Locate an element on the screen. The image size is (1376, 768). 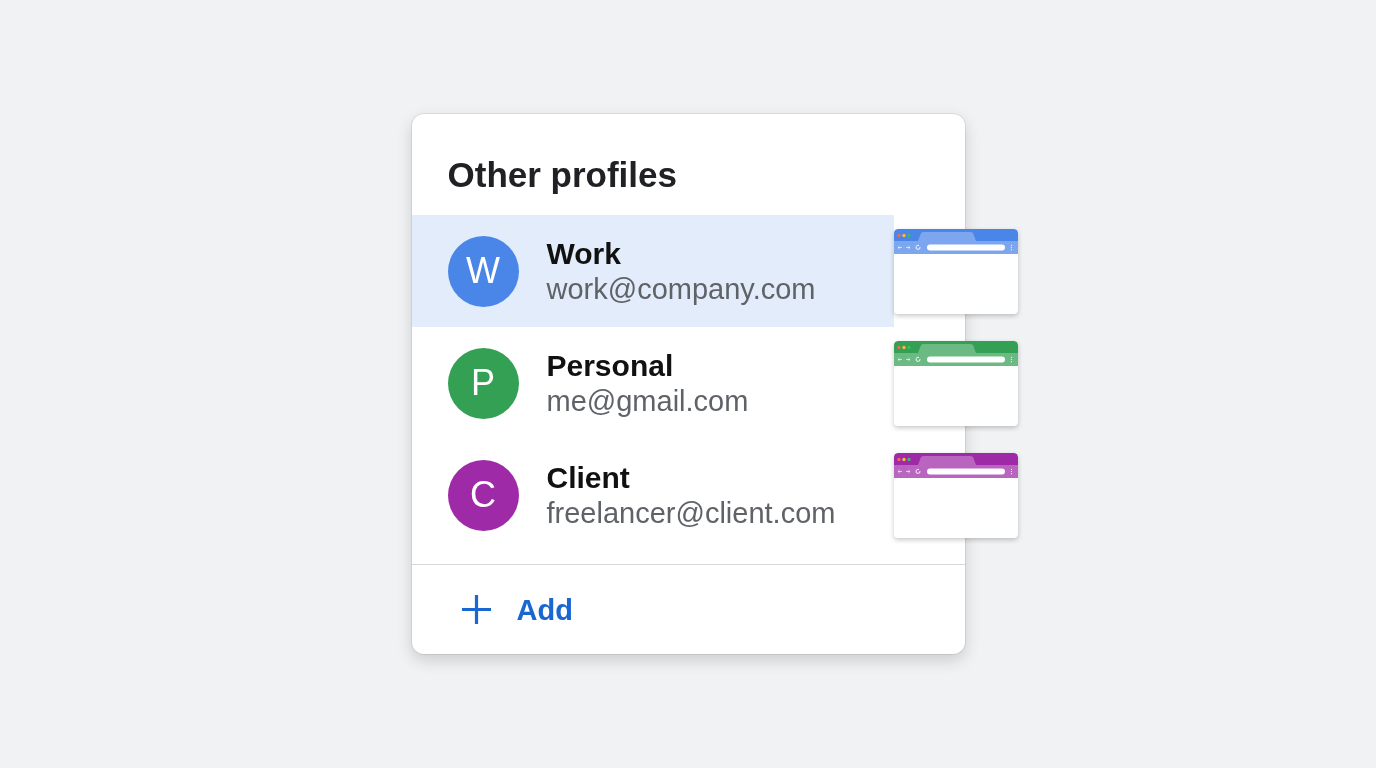
profile-name: Work is located at coordinates (584, 254).